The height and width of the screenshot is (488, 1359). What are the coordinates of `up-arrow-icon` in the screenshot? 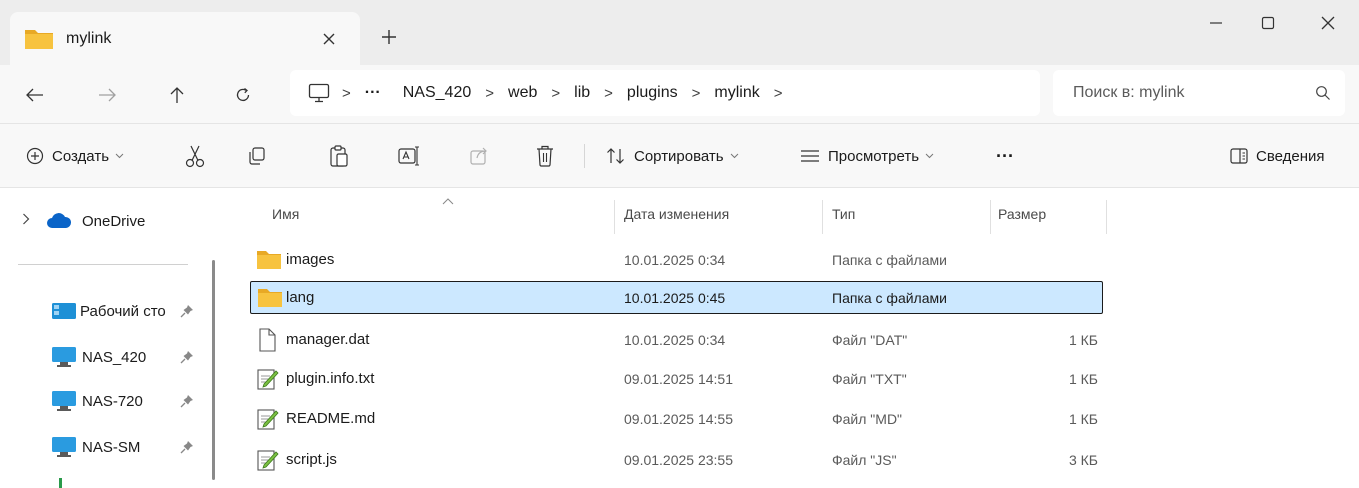 It's located at (177, 95).